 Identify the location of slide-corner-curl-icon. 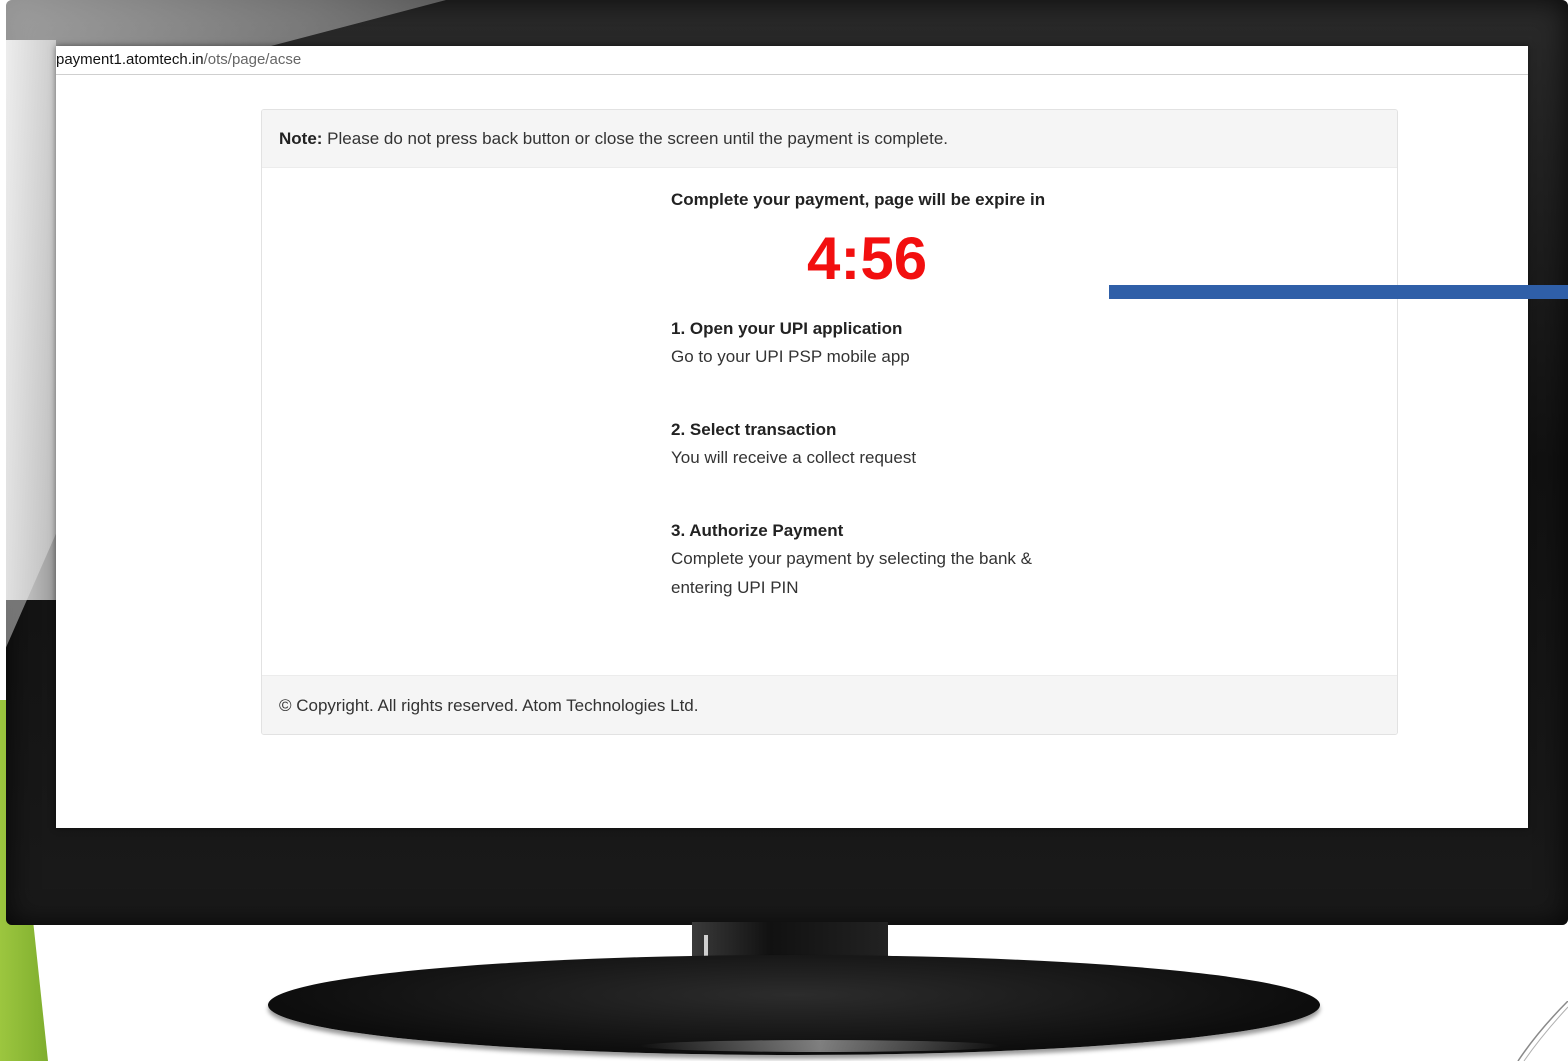
(1542, 1031).